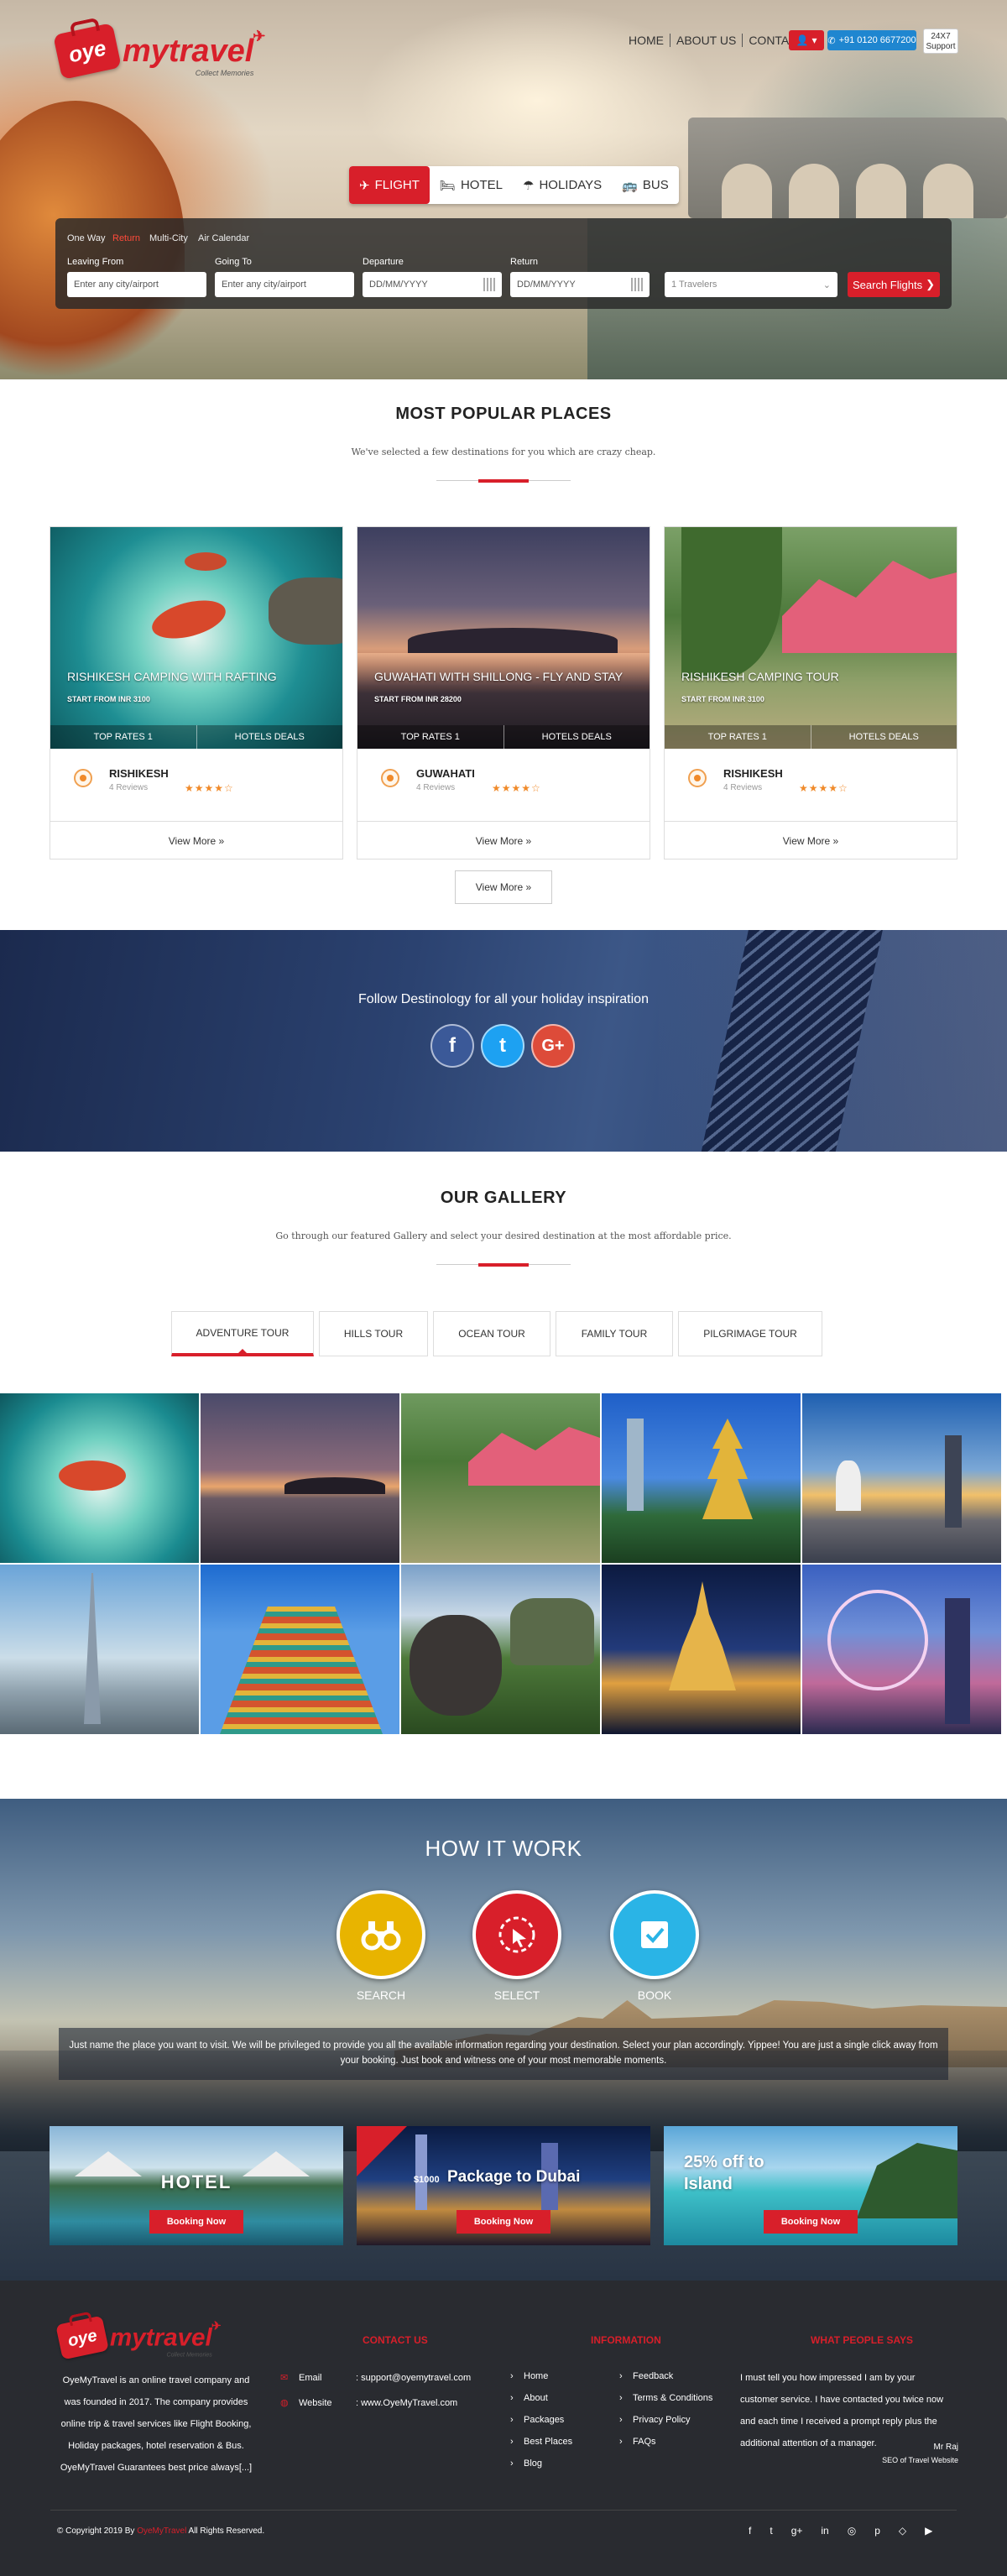  Describe the element at coordinates (300, 1478) in the screenshot. I see `gallery-image-sunset` at that location.